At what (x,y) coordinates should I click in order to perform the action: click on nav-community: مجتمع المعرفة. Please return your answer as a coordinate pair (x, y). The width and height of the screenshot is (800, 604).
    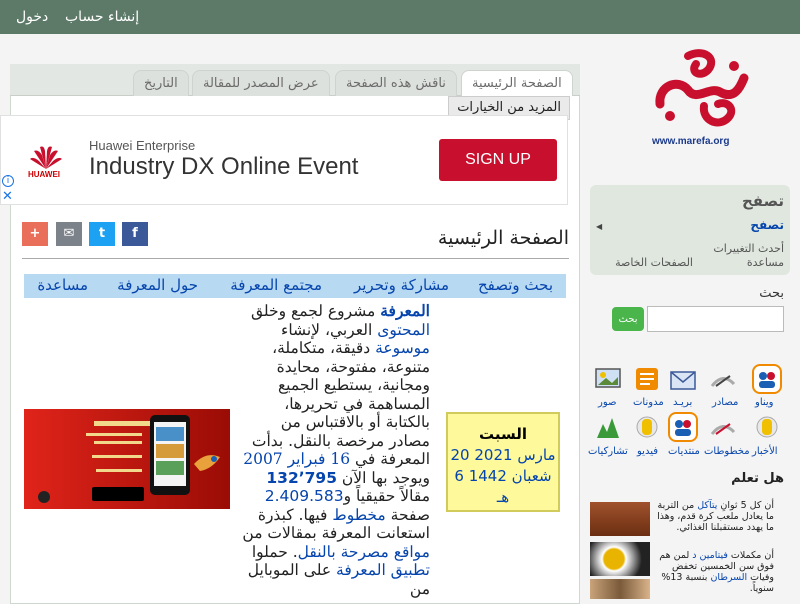
    Looking at the image, I should click on (276, 285).